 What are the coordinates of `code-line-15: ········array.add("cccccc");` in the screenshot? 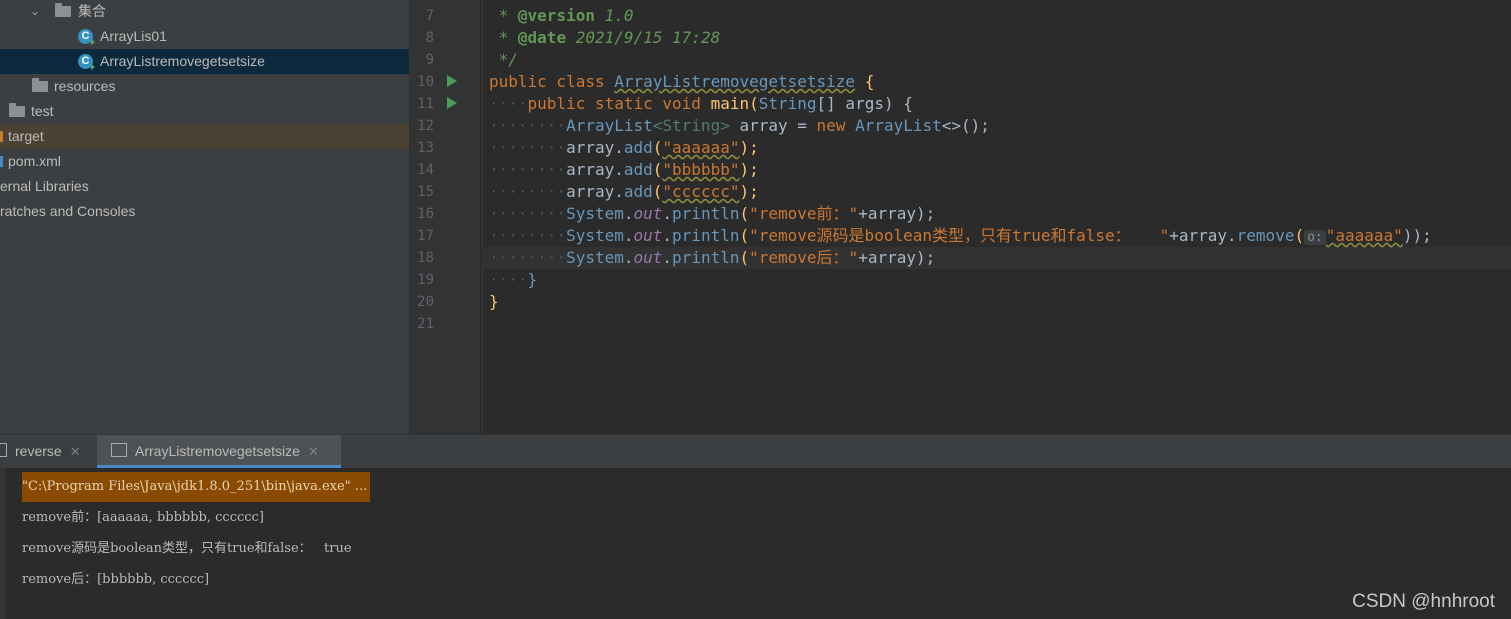 It's located at (624, 192).